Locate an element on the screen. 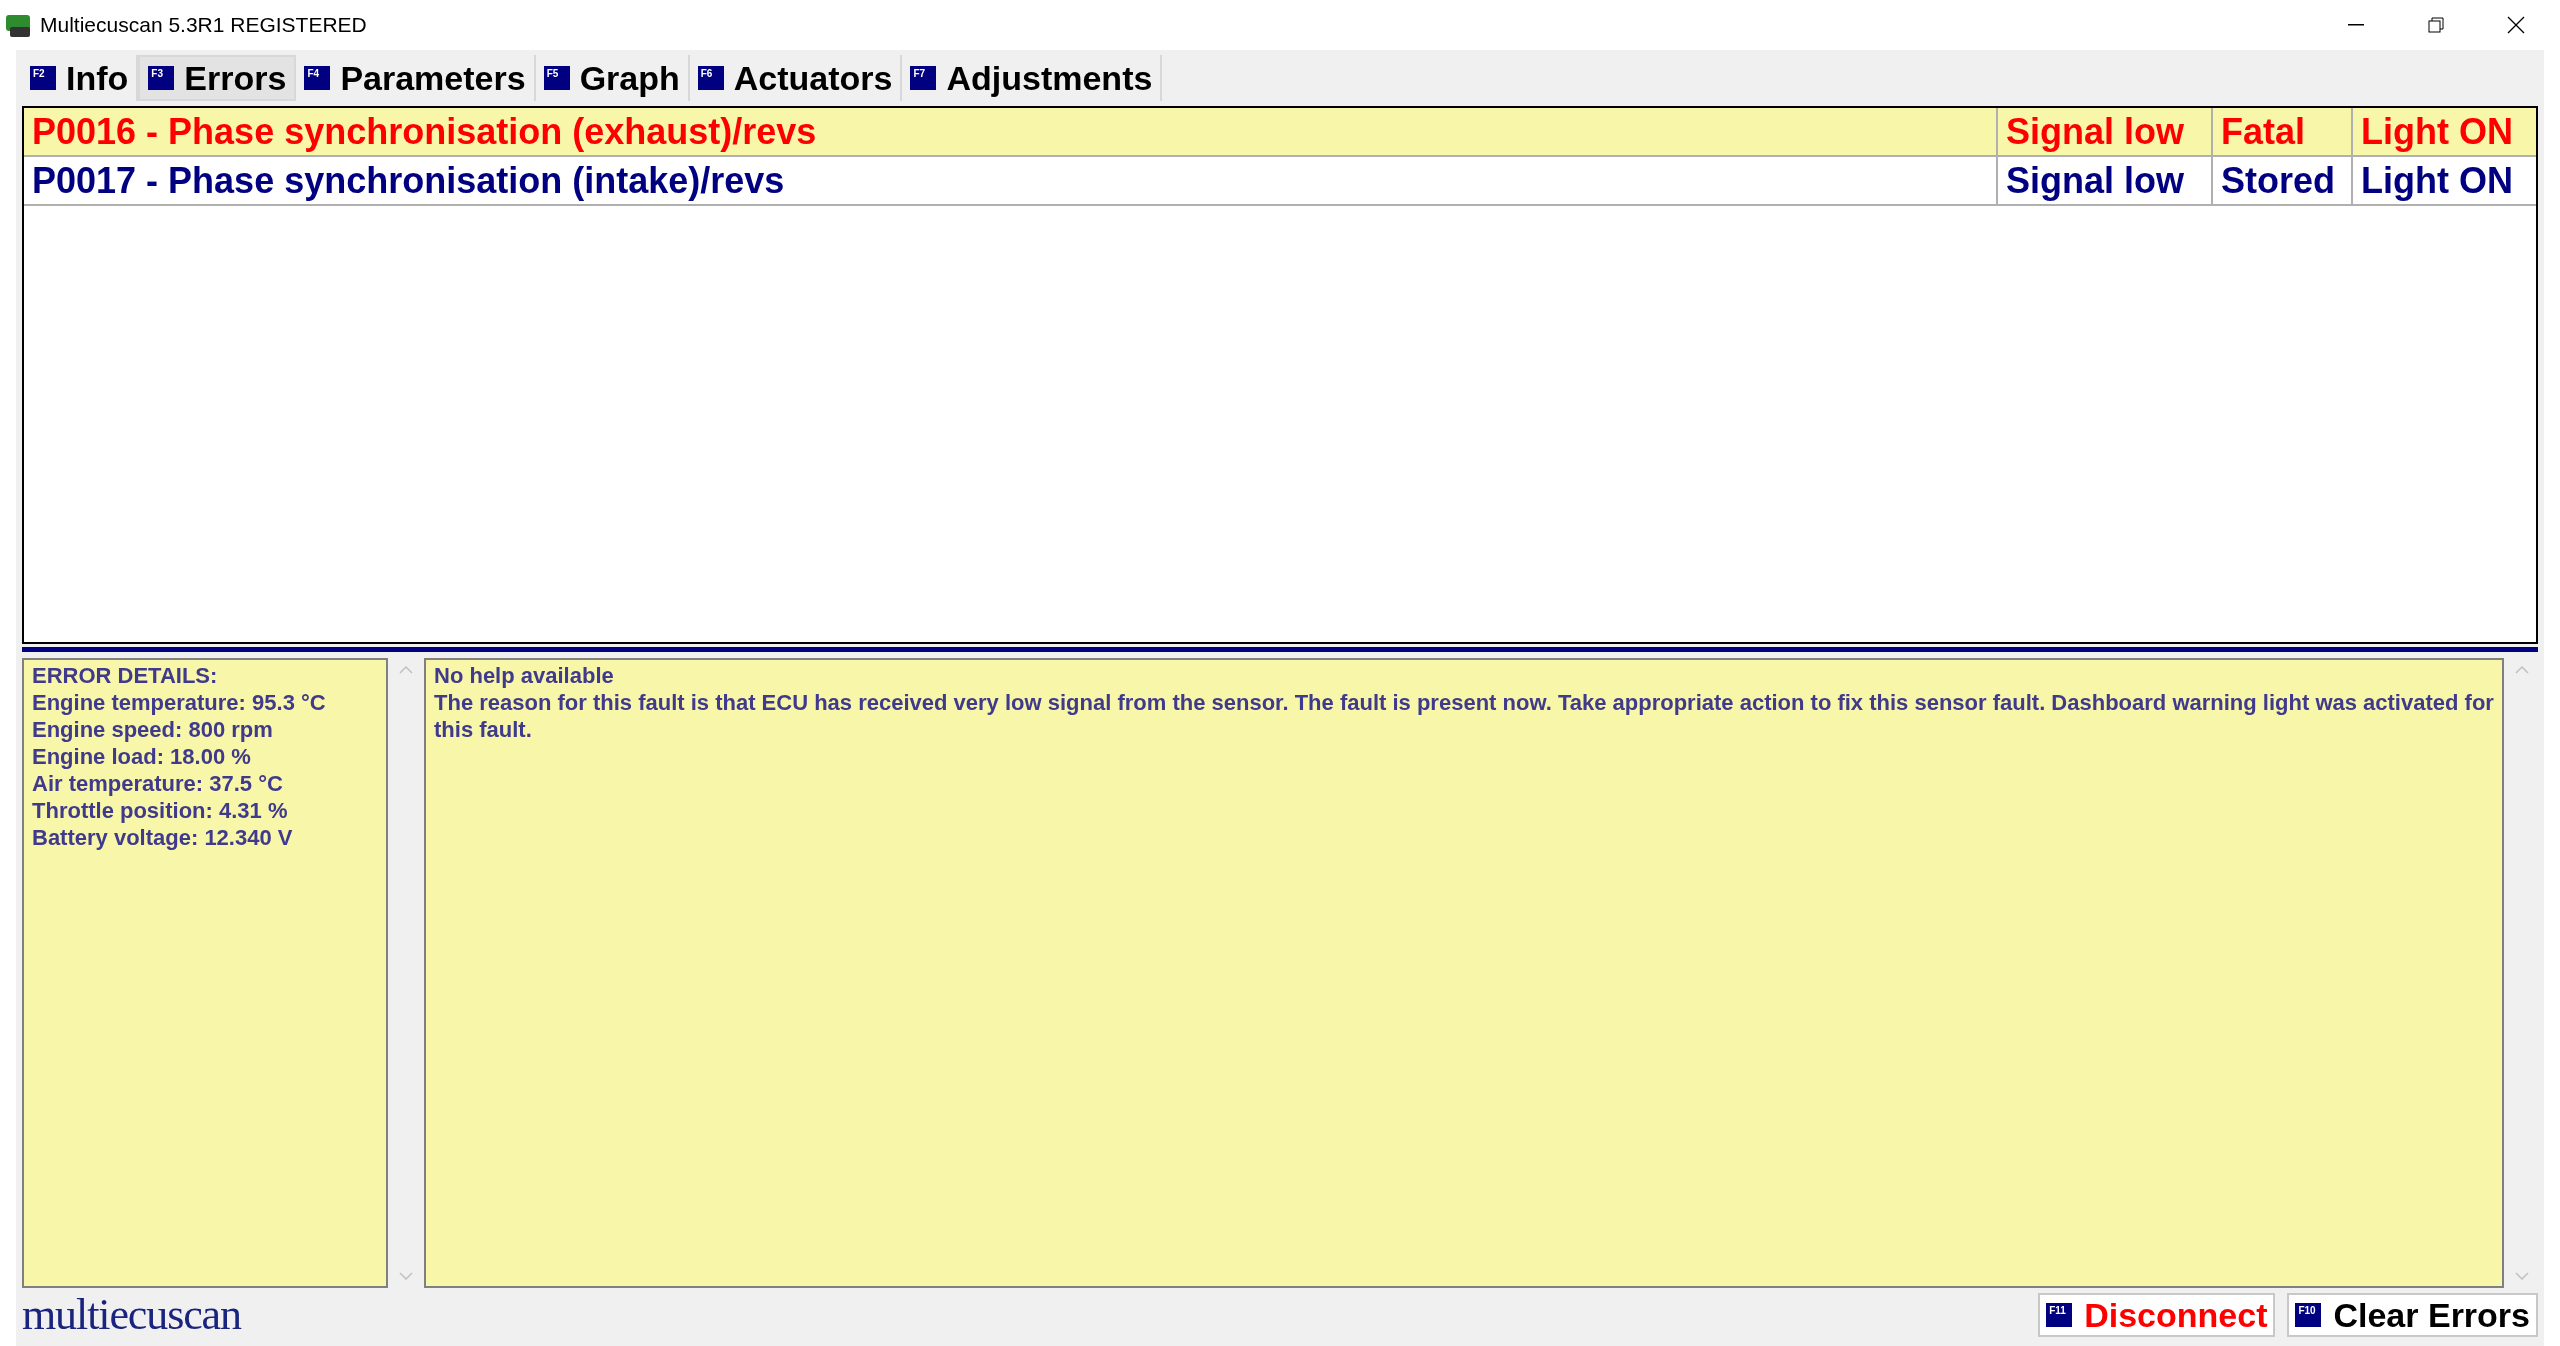 Image resolution: width=2560 pixels, height=1346 pixels. detail-line: Battery voltage: 12.340 V is located at coordinates (162, 837).